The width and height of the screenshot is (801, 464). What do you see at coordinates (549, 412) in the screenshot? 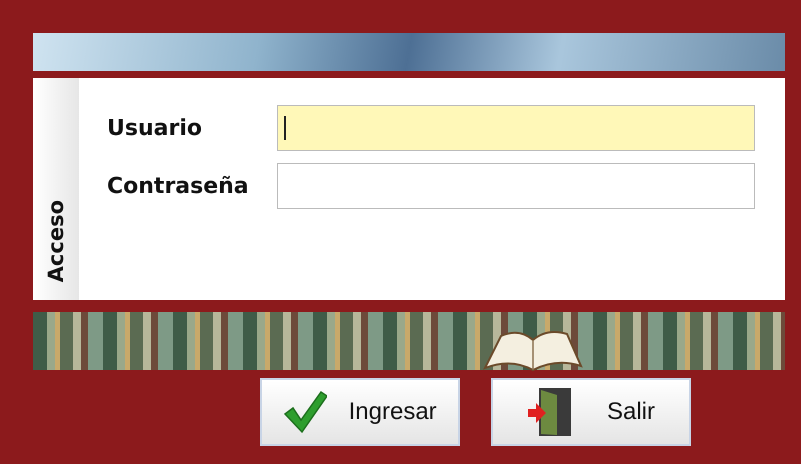
I see `exit-door-icon` at bounding box center [549, 412].